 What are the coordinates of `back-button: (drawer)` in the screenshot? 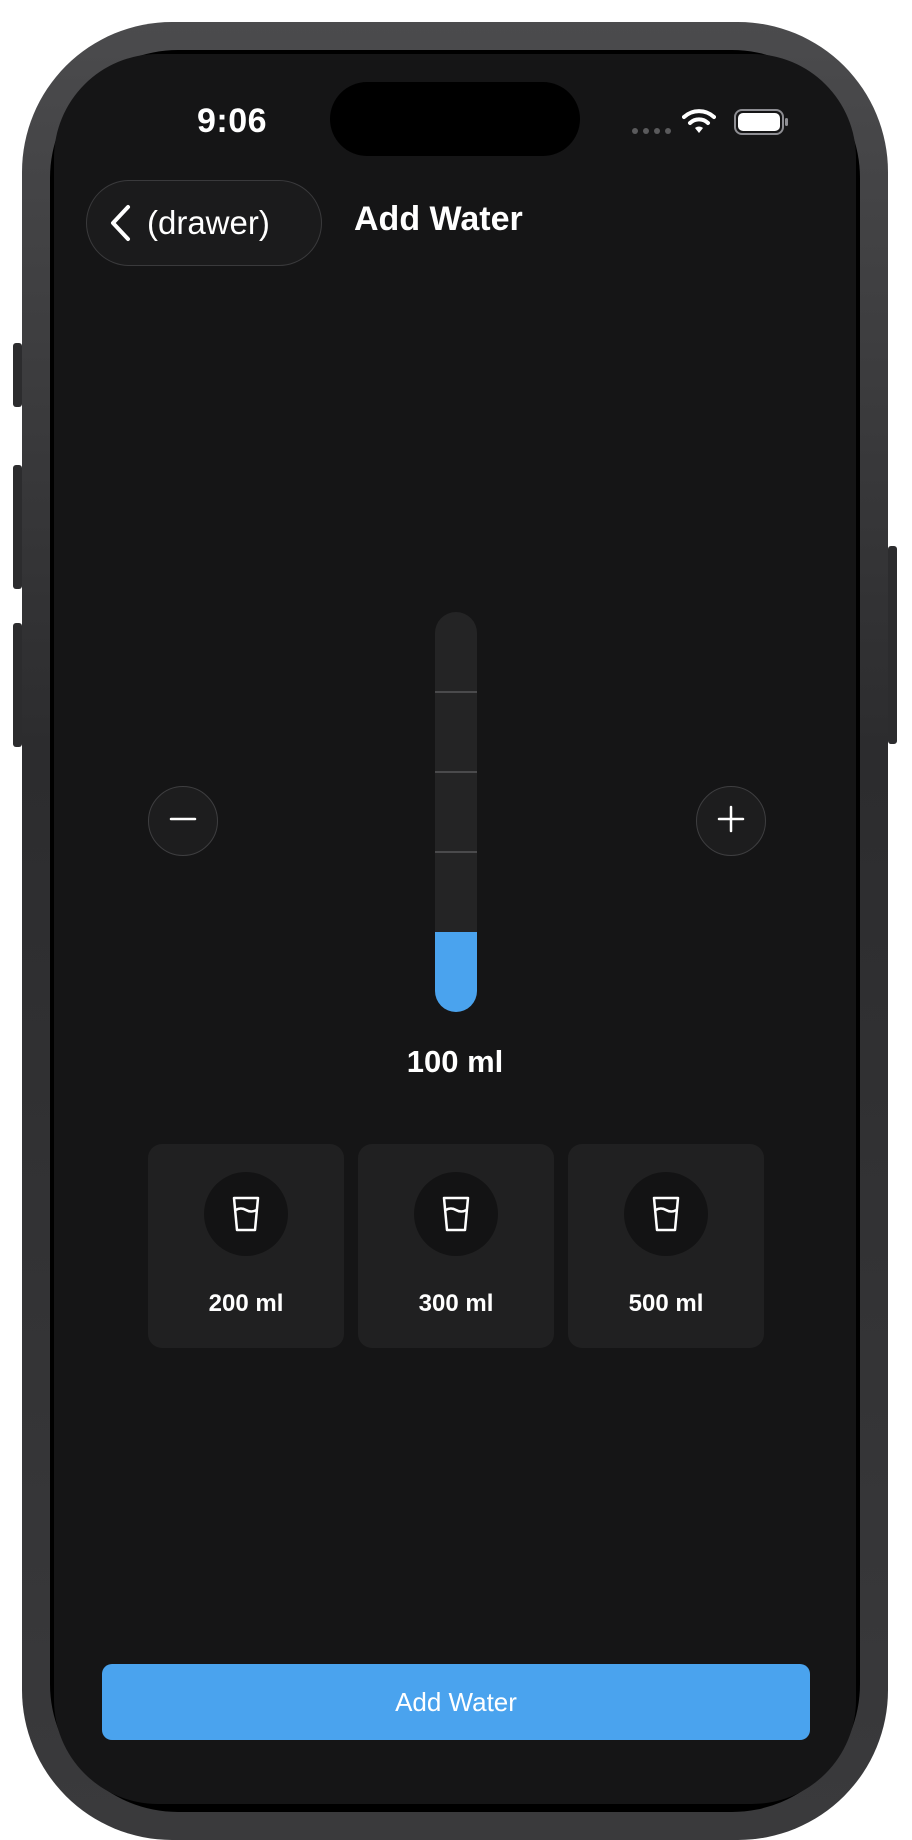 It's located at (204, 223).